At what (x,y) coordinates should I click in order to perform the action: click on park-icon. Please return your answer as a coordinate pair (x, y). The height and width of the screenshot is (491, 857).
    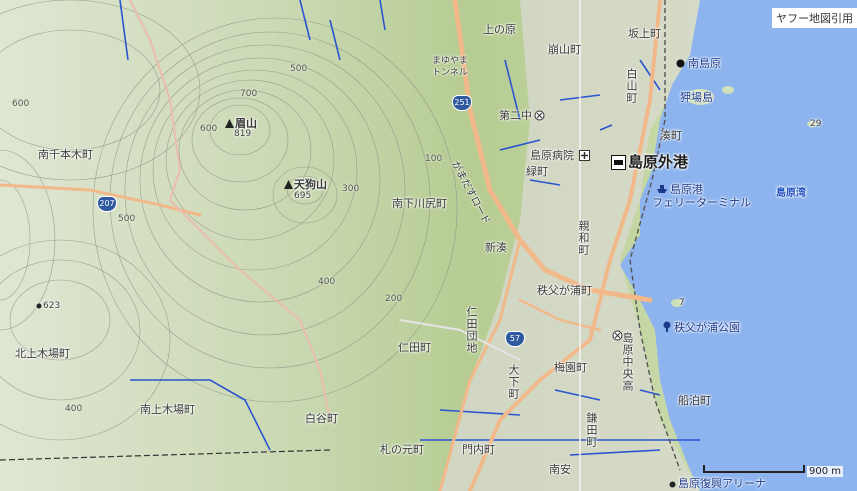
    Looking at the image, I should click on (667, 326).